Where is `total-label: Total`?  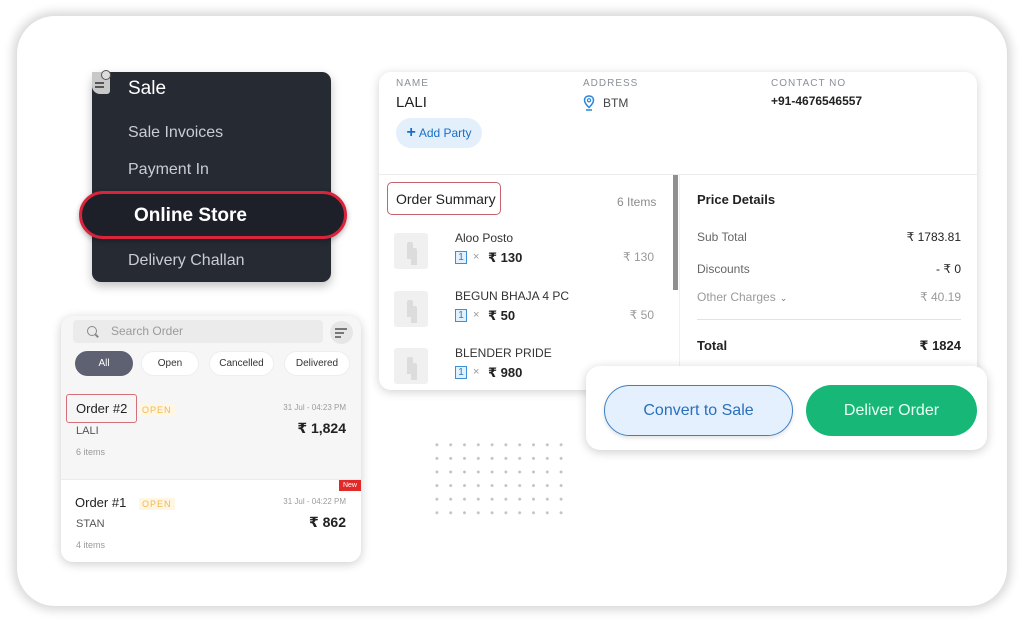 total-label: Total is located at coordinates (712, 345).